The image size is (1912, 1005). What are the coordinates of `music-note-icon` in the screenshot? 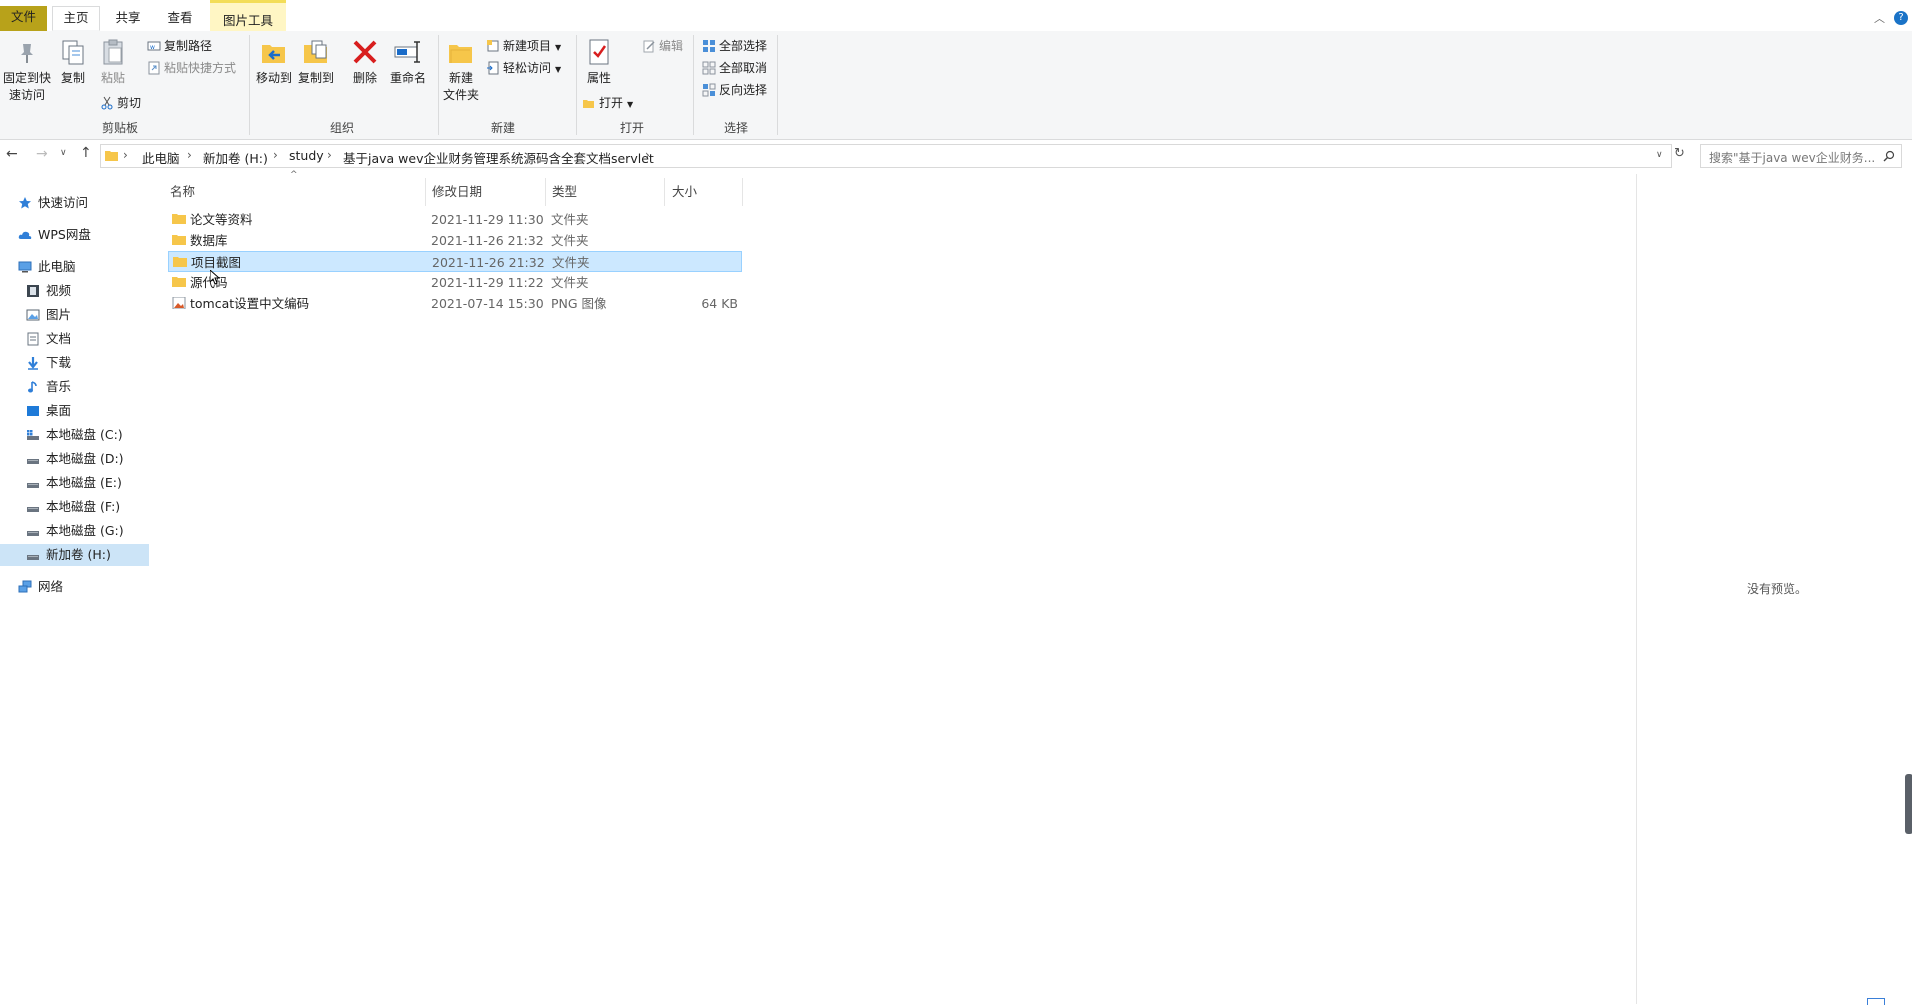 It's located at (32, 387).